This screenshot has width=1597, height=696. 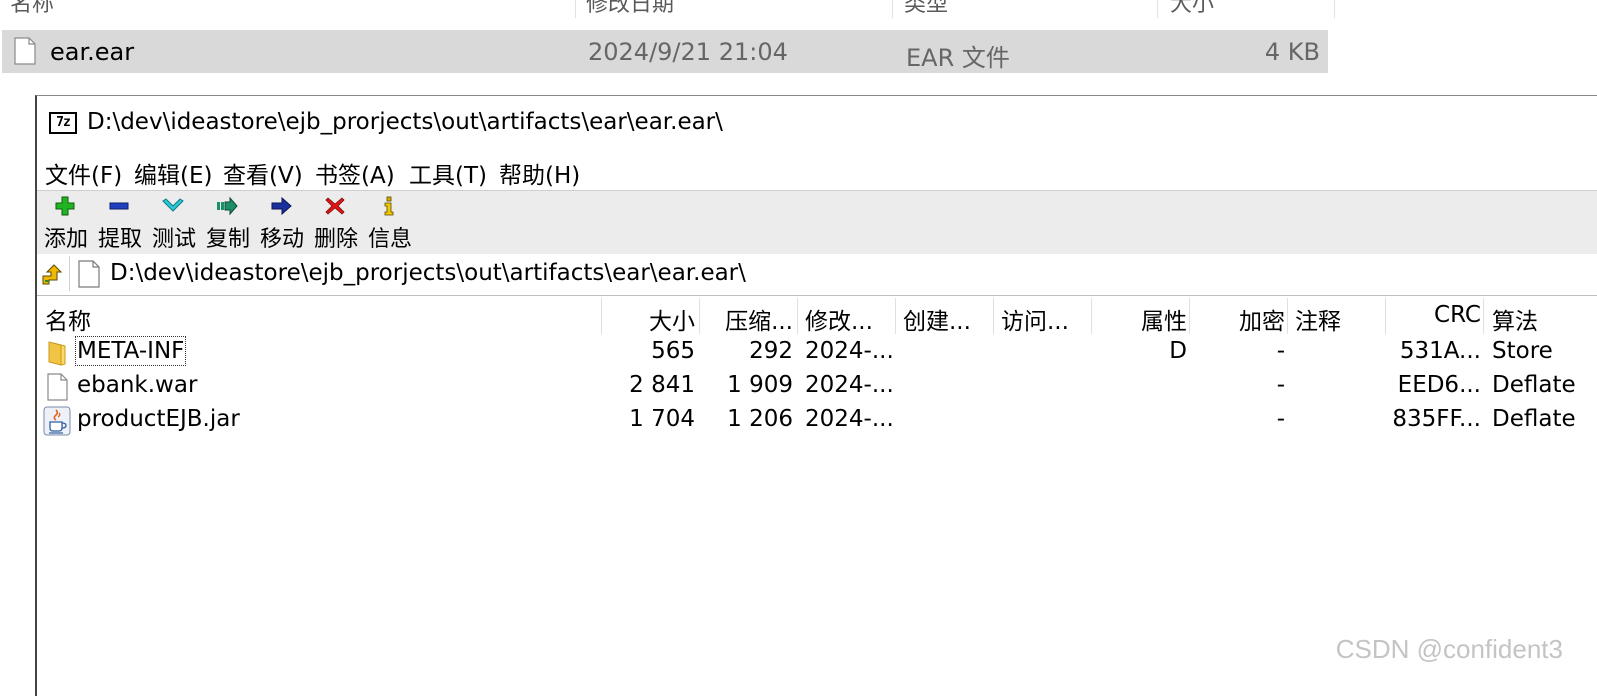 What do you see at coordinates (63, 123) in the screenshot?
I see `7zip-logo-icon: 7z` at bounding box center [63, 123].